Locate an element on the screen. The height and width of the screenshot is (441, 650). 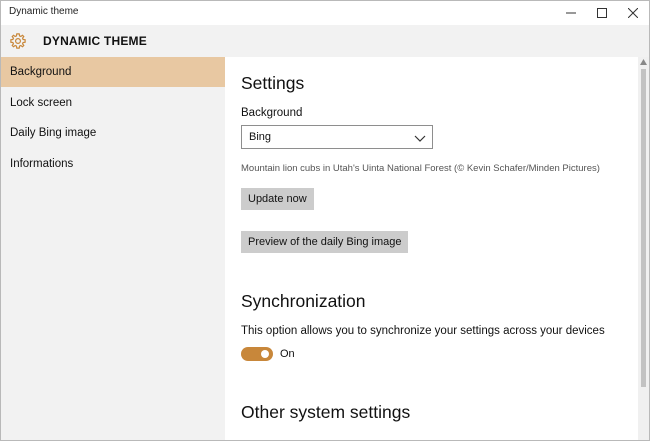
background-select-value: Bing is located at coordinates (260, 137).